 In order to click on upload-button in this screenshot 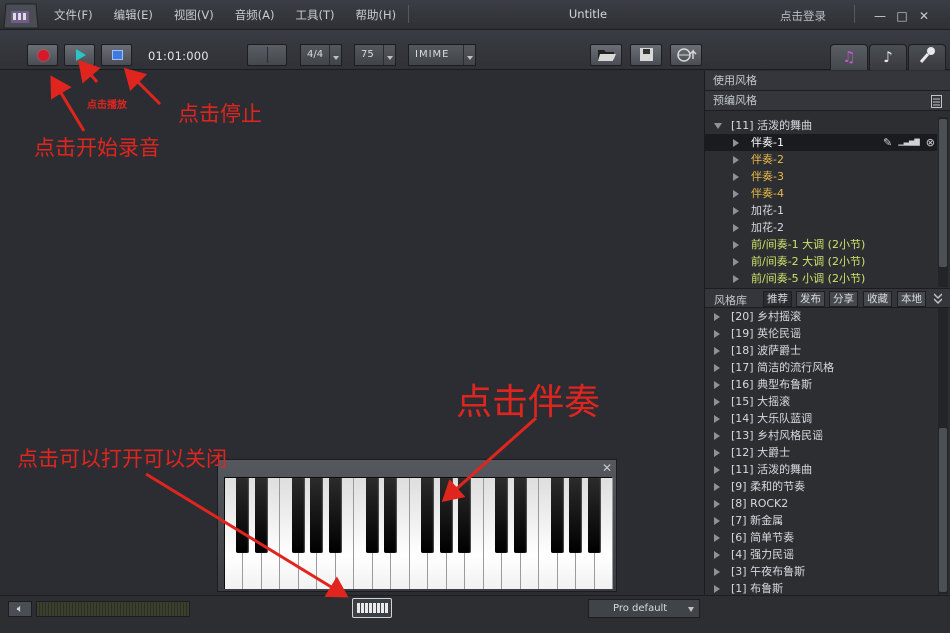, I will do `click(686, 55)`.